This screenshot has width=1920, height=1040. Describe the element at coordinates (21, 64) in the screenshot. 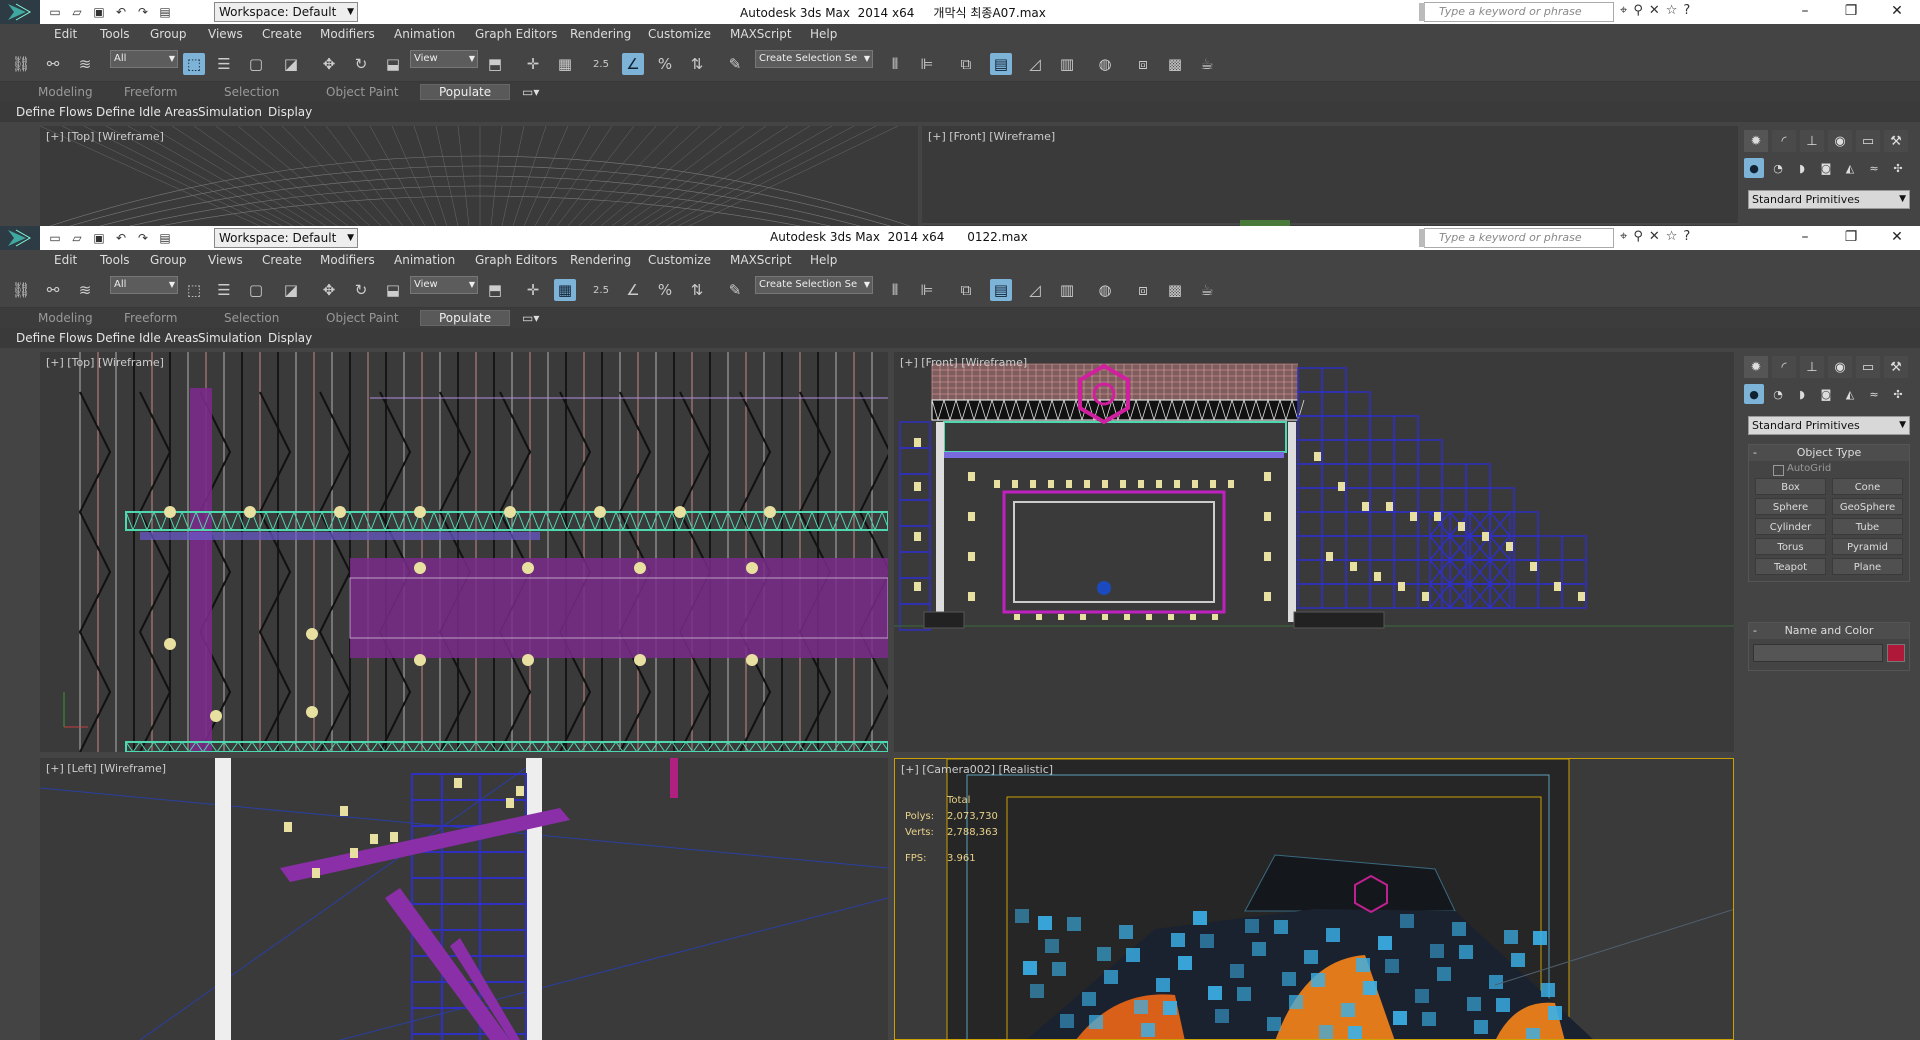

I see `link-icon: ⛓` at that location.